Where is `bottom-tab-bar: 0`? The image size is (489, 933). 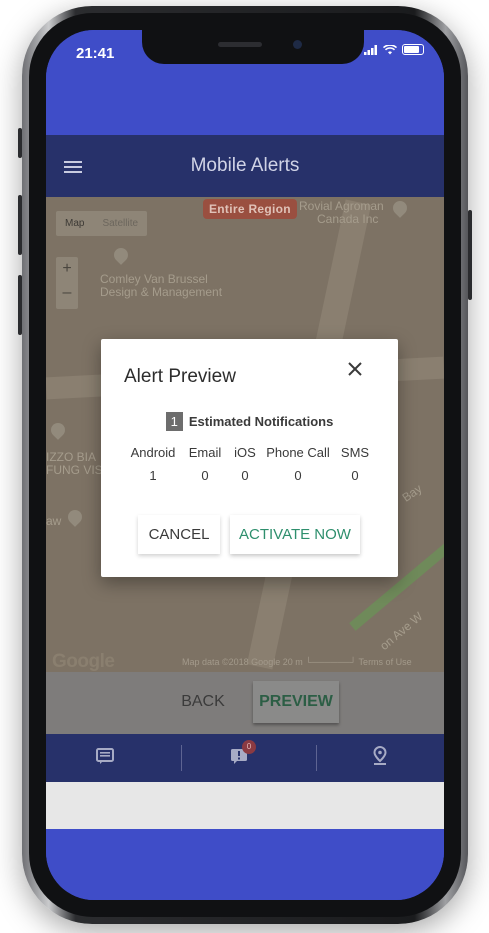
bottom-tab-bar: 0 is located at coordinates (245, 758).